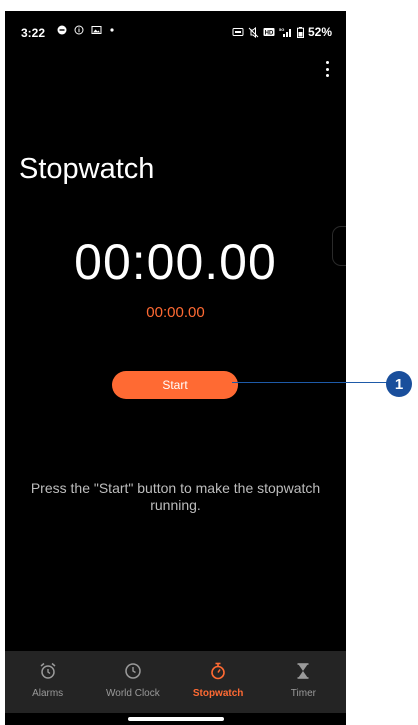 The width and height of the screenshot is (418, 725). What do you see at coordinates (303, 693) in the screenshot?
I see `tab-timer-label: Timer` at bounding box center [303, 693].